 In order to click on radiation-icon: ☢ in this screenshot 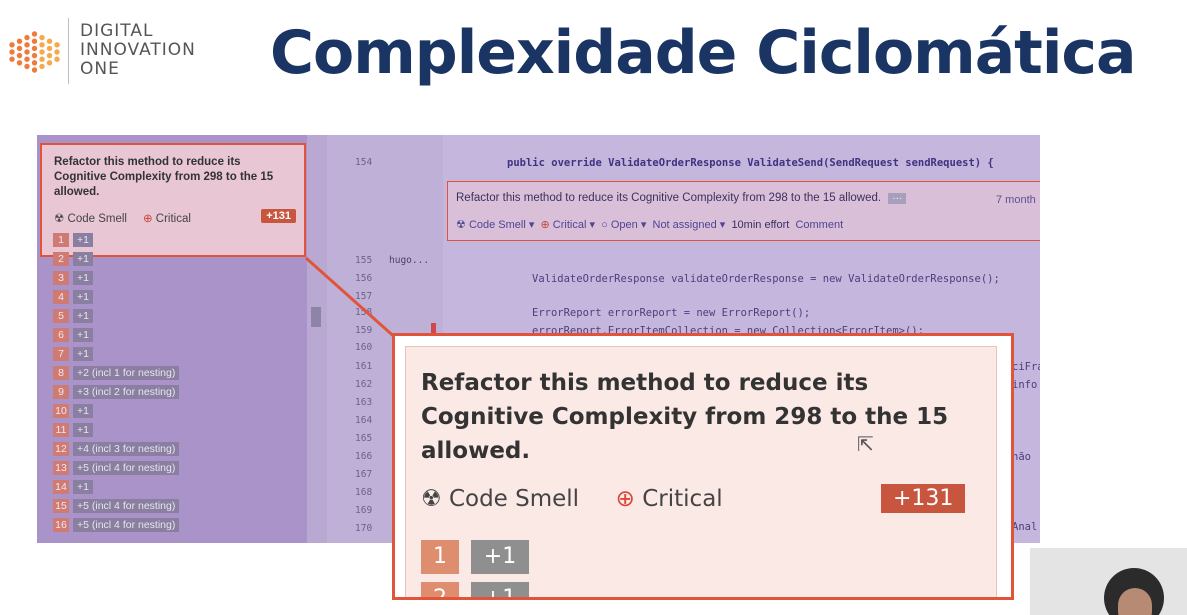, I will do `click(59, 219)`.